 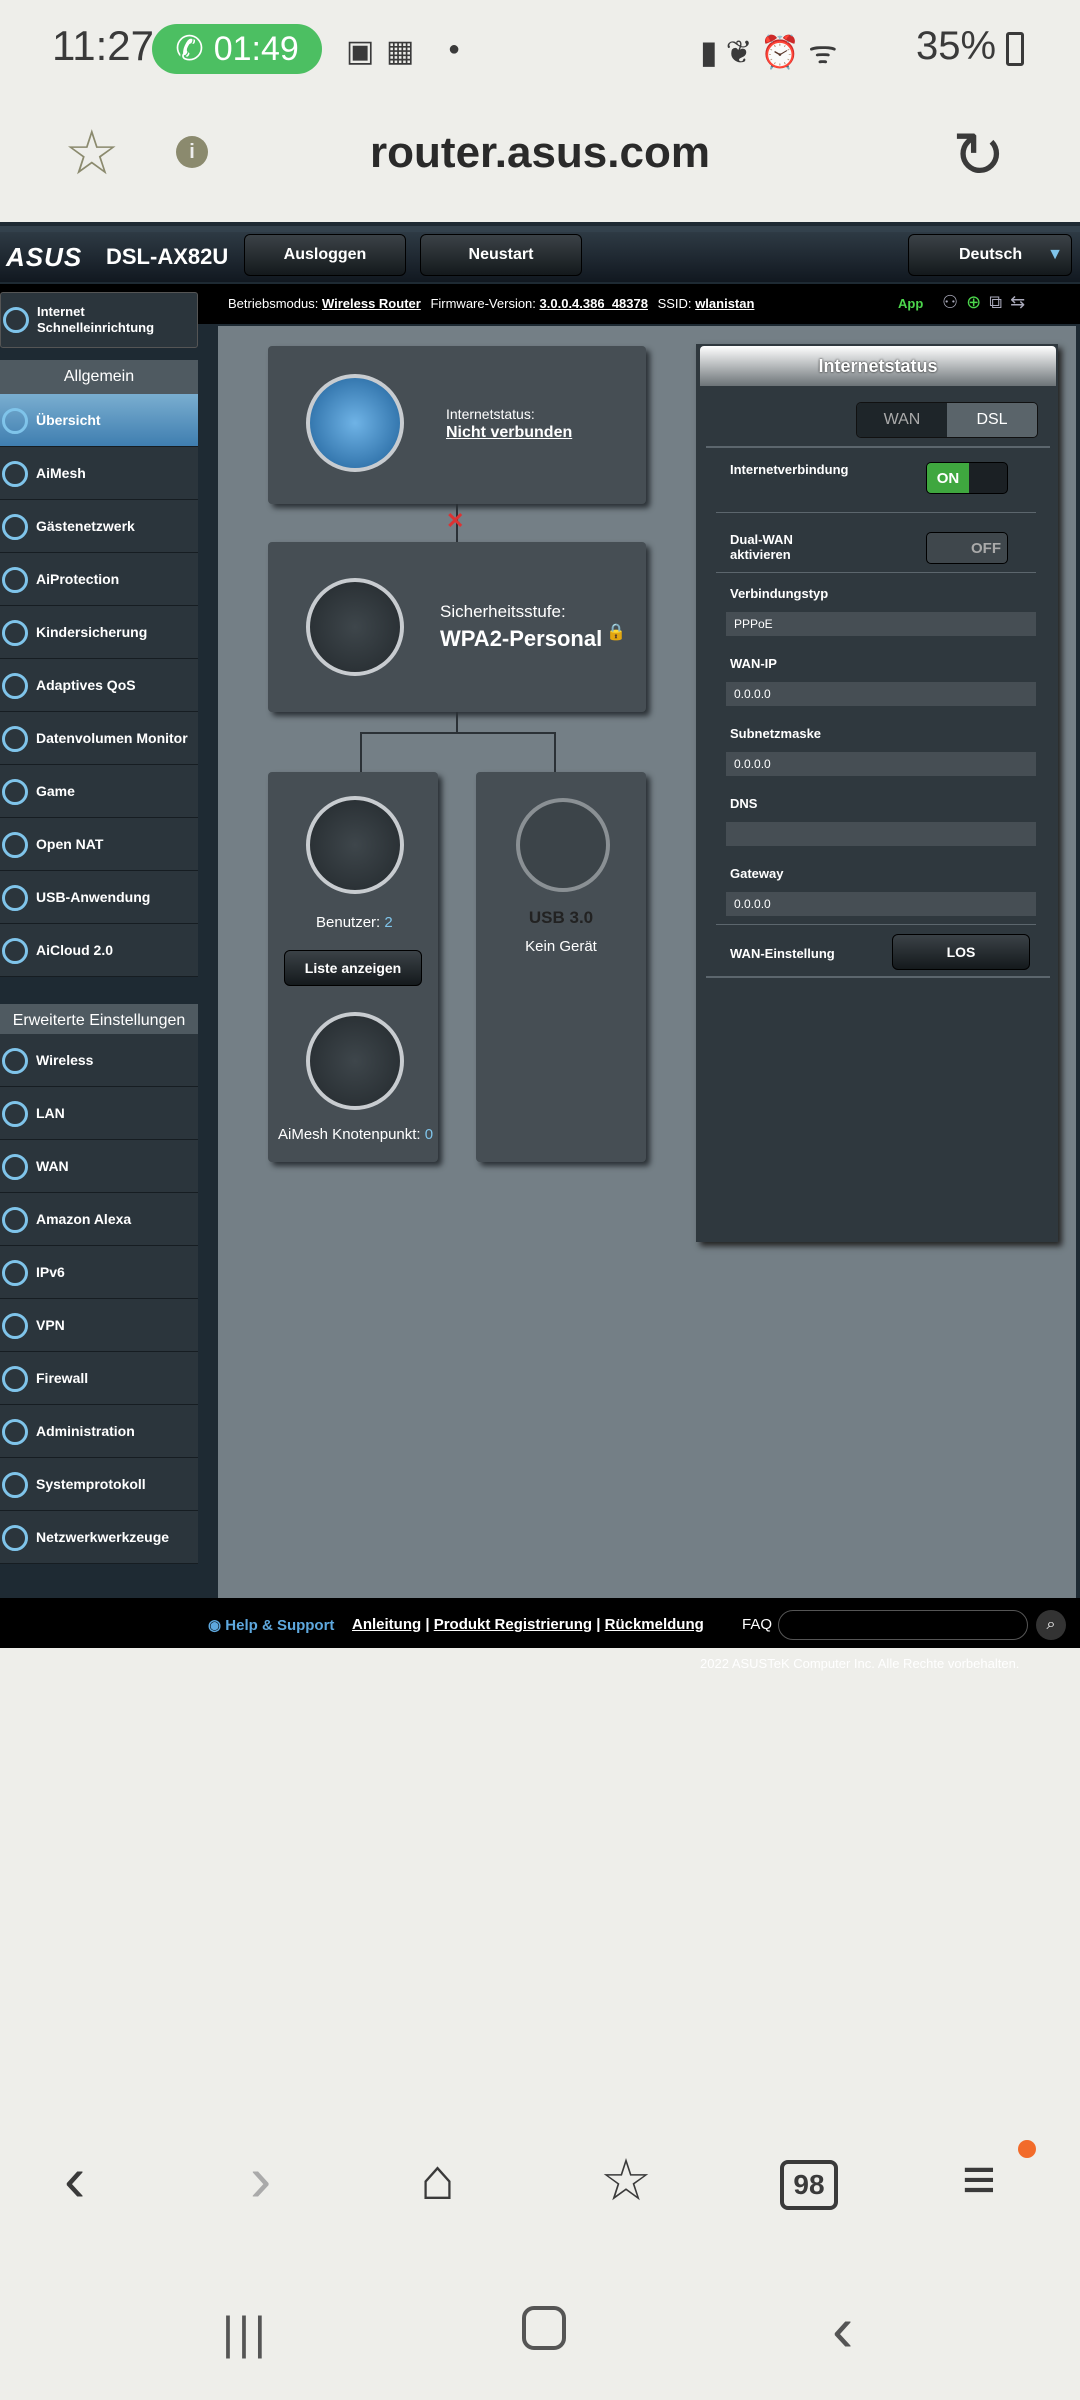 I want to click on help-support: ◉ Help & Support, so click(x=271, y=1625).